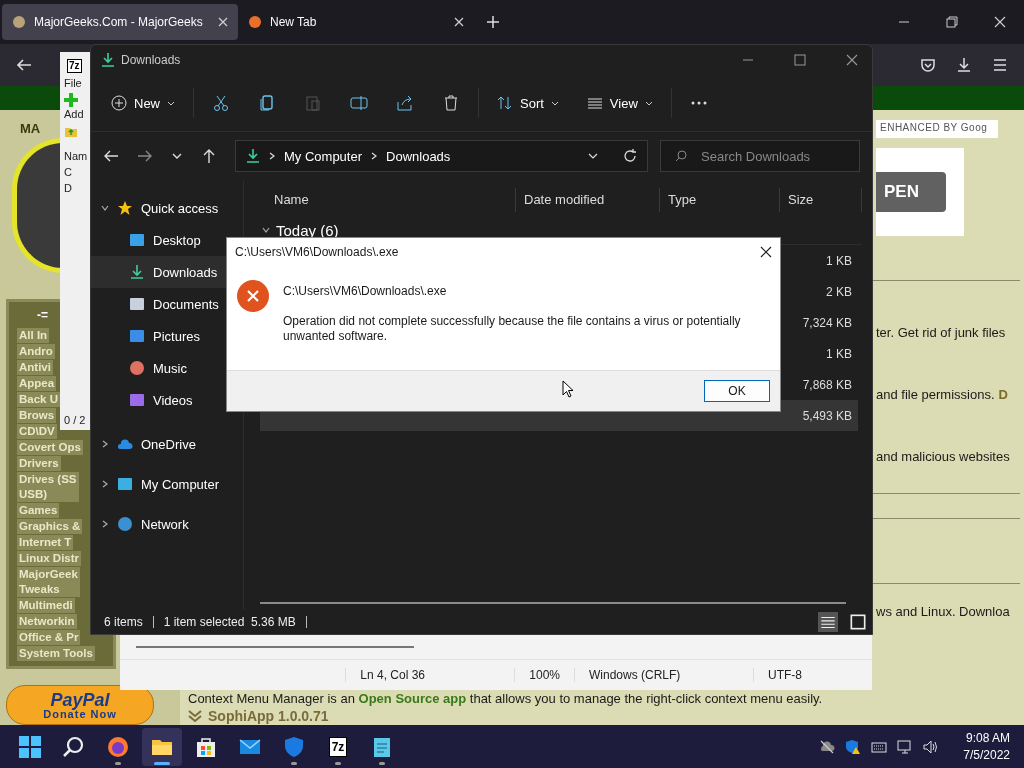  I want to click on address-bar: My Computer Downloads, so click(441, 156).